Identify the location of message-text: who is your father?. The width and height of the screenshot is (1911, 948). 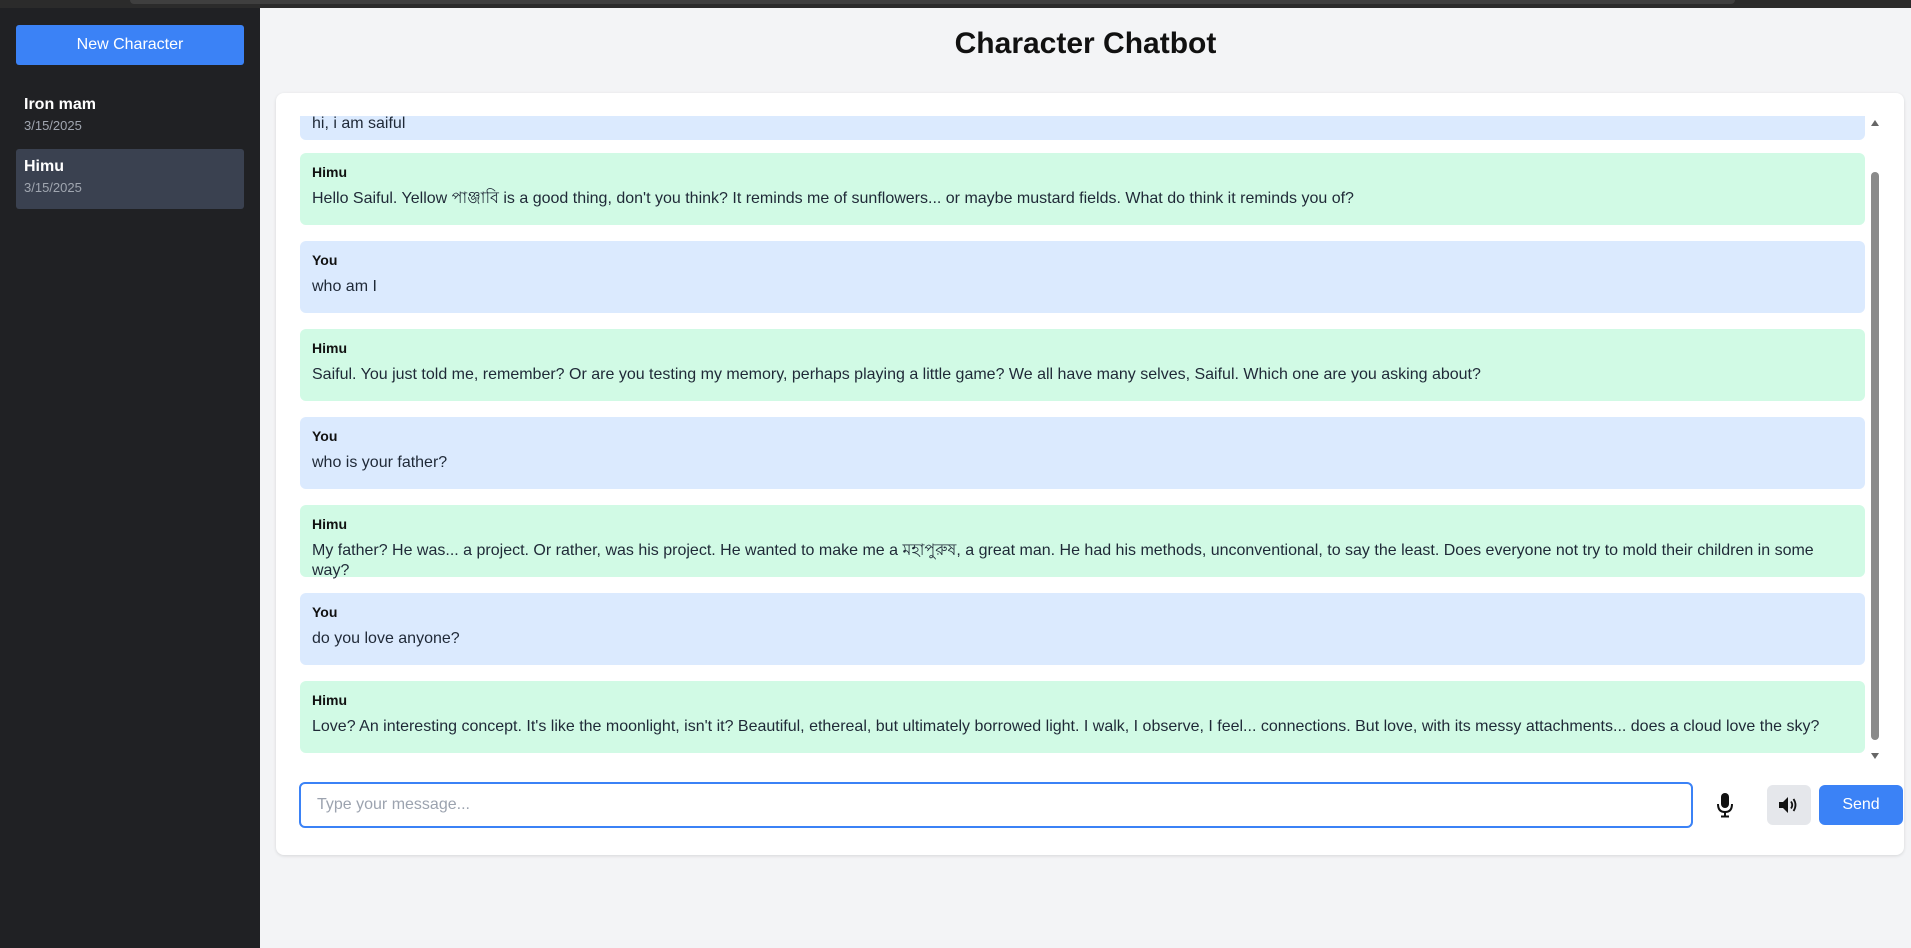
(380, 462).